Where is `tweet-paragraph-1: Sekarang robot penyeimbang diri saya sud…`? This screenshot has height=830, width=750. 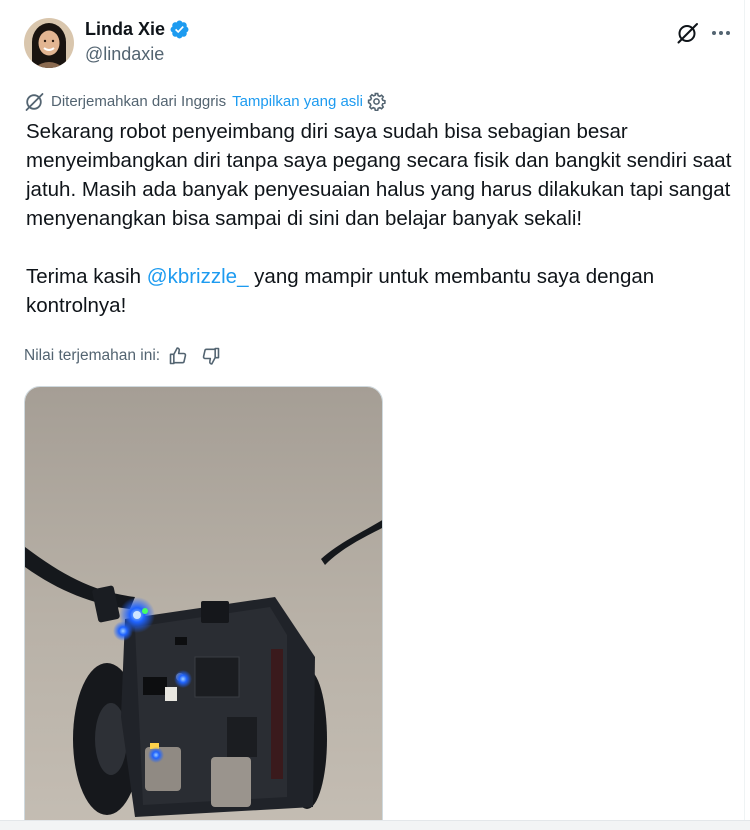
tweet-paragraph-1: Sekarang robot penyeimbang diri saya sud… is located at coordinates (379, 175).